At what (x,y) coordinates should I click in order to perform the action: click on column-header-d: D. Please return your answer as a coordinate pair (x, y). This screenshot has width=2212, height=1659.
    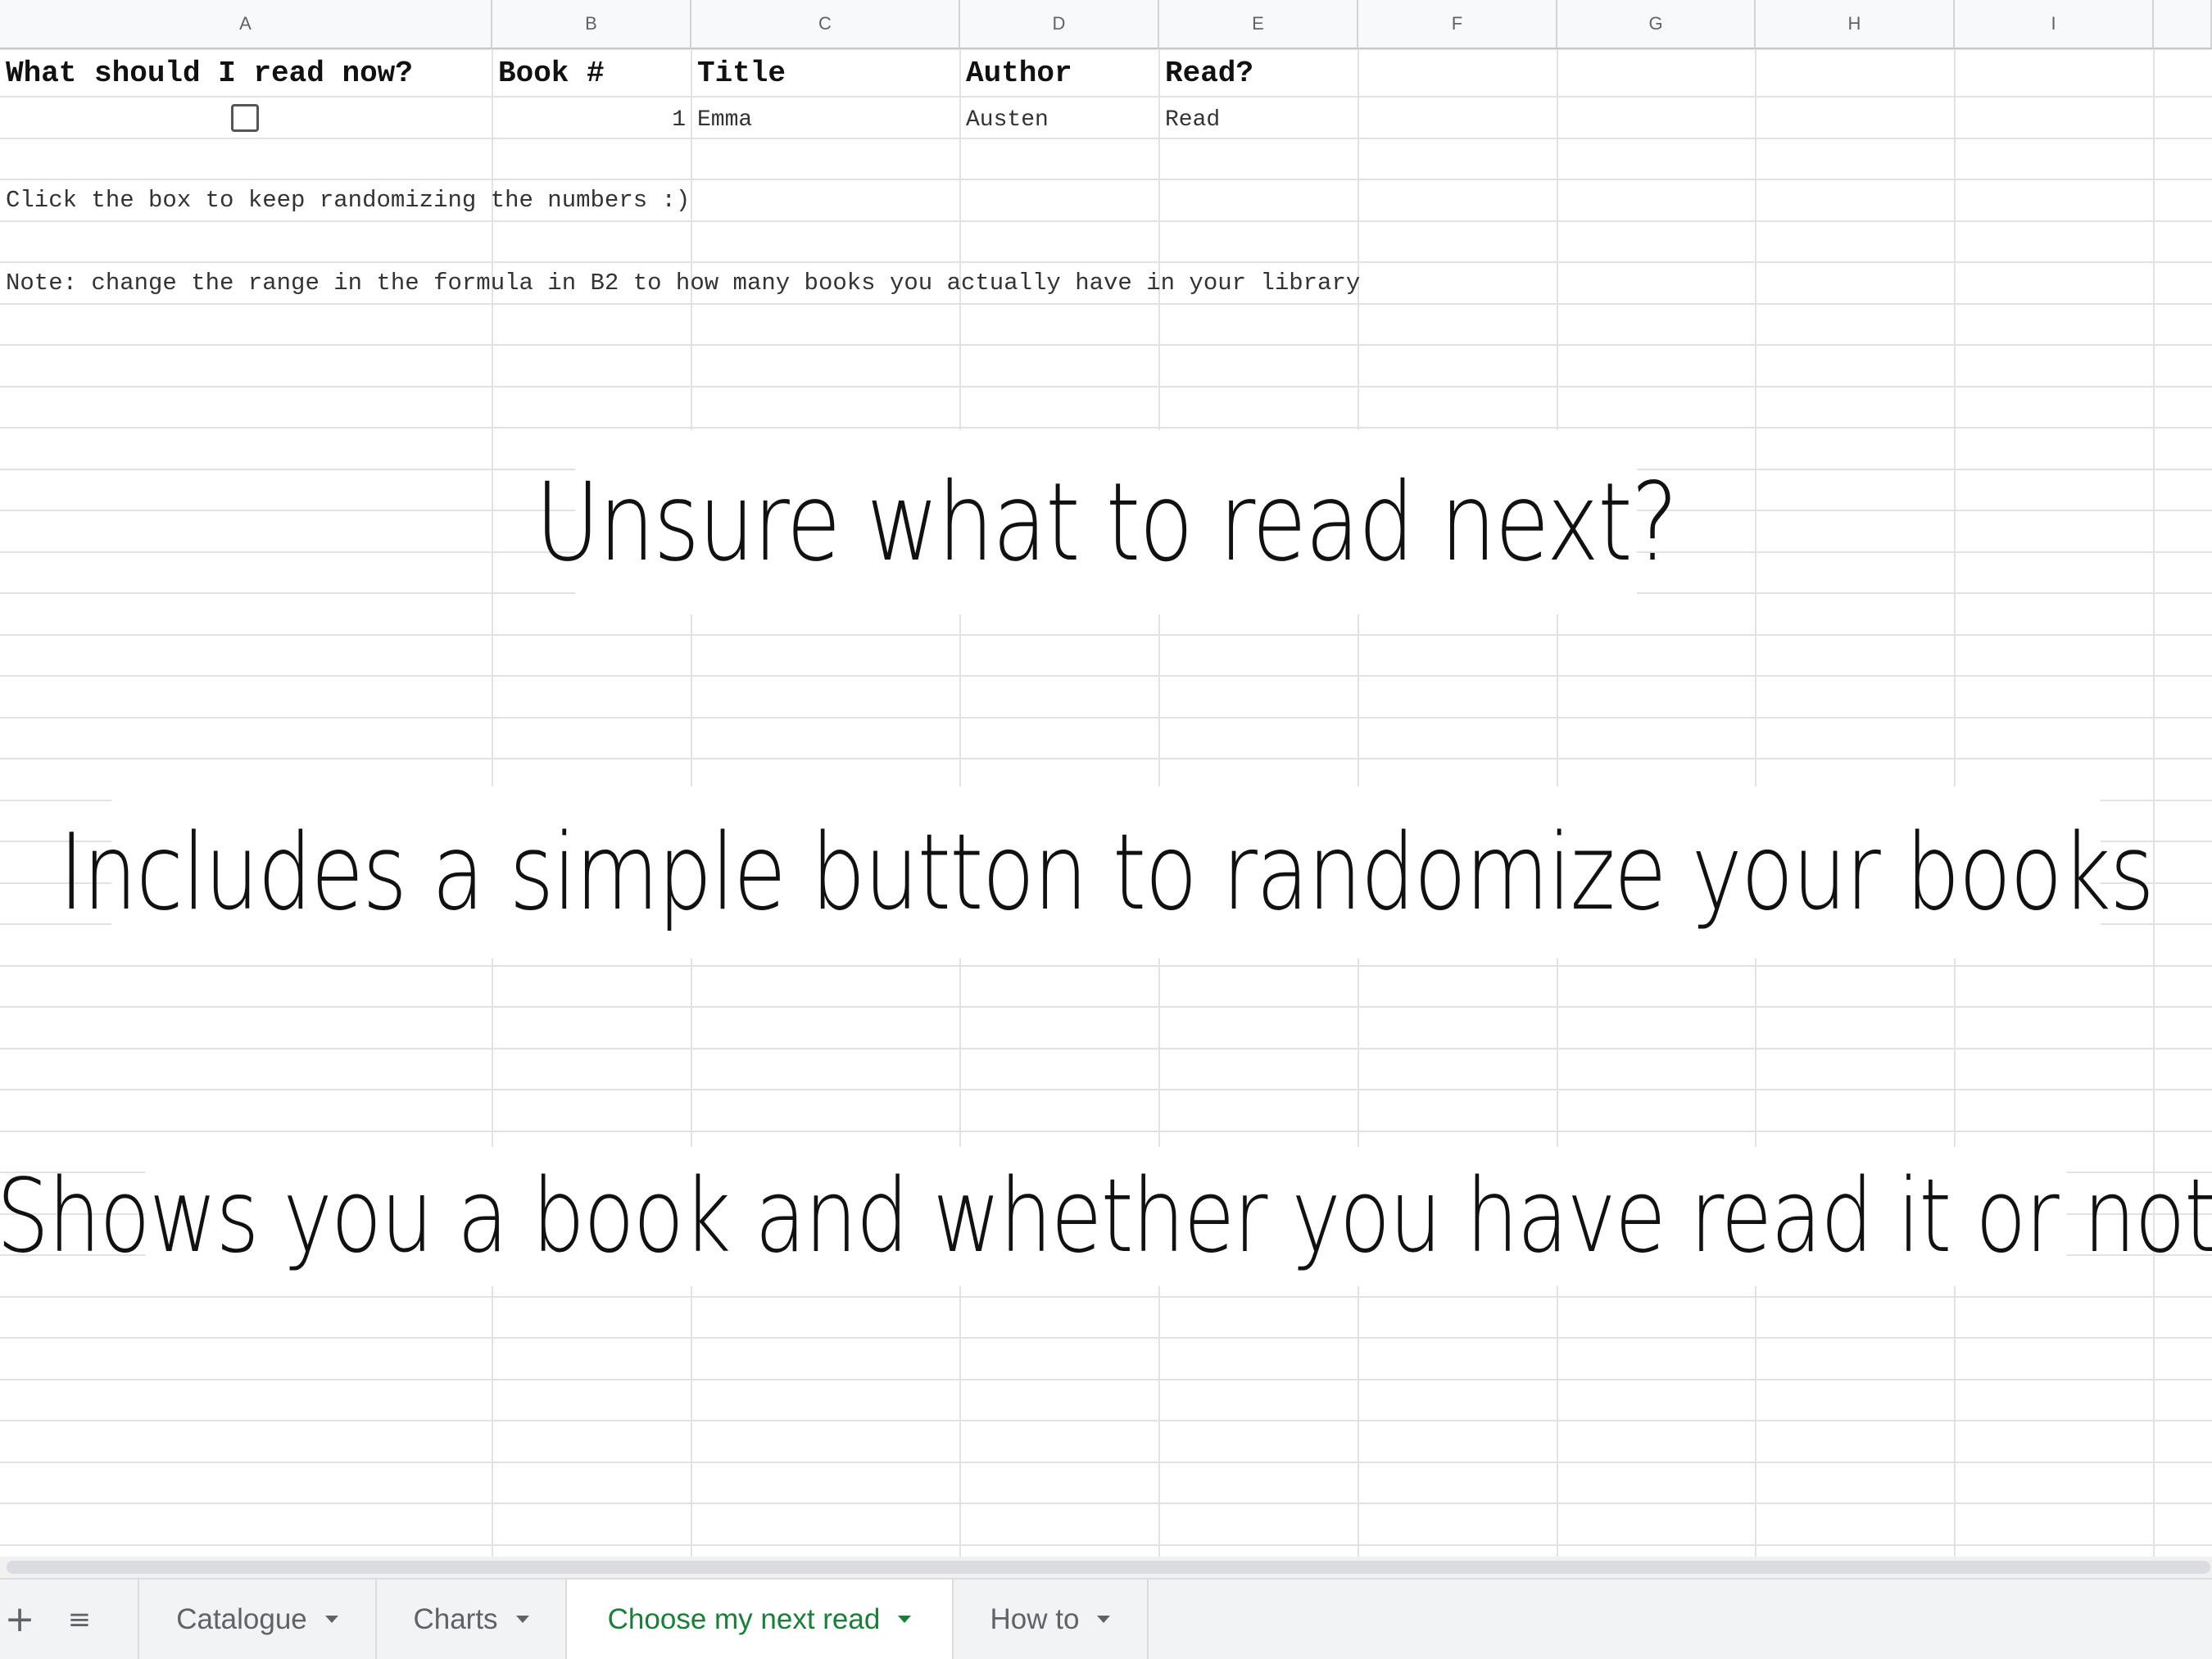
    Looking at the image, I should click on (1059, 24).